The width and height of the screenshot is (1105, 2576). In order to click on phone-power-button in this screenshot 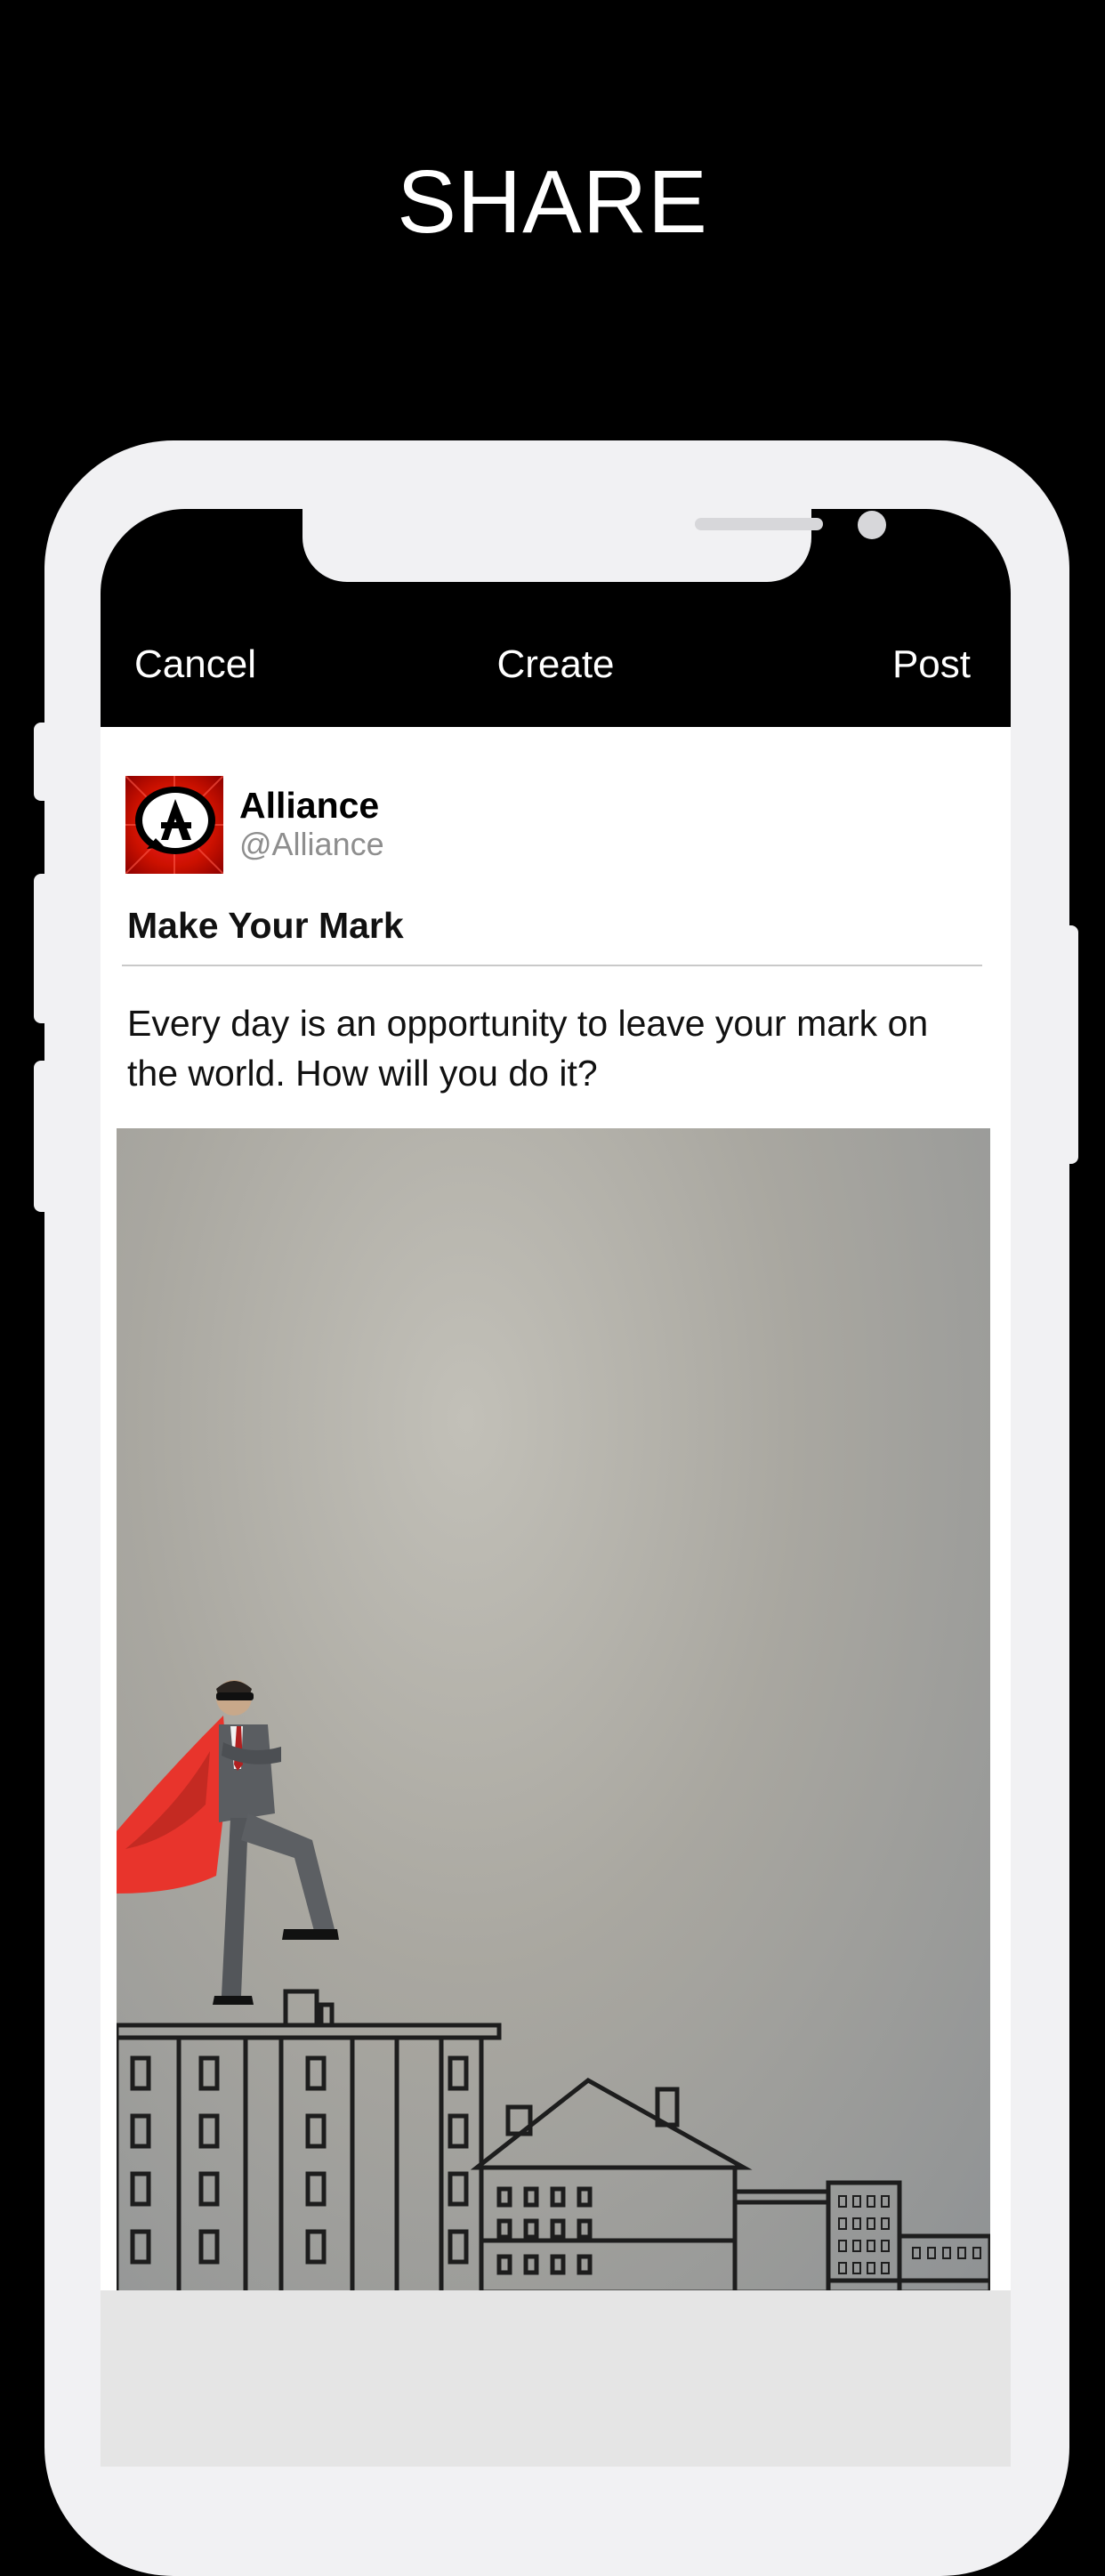, I will do `click(1066, 1044)`.